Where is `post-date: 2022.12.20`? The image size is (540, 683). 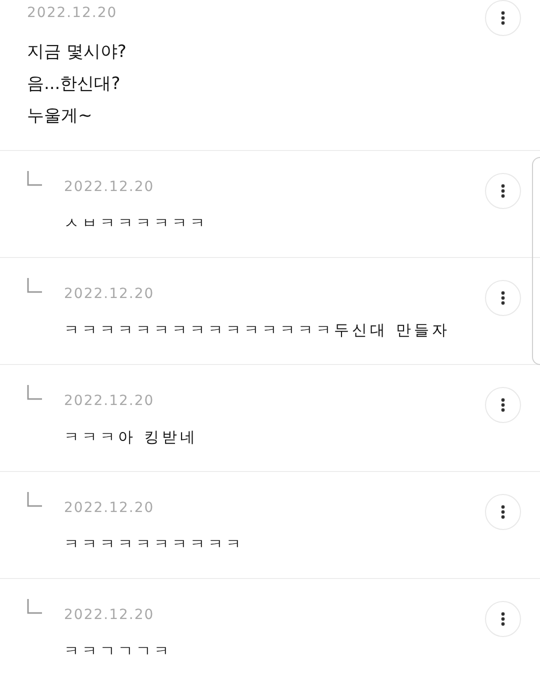 post-date: 2022.12.20 is located at coordinates (72, 13).